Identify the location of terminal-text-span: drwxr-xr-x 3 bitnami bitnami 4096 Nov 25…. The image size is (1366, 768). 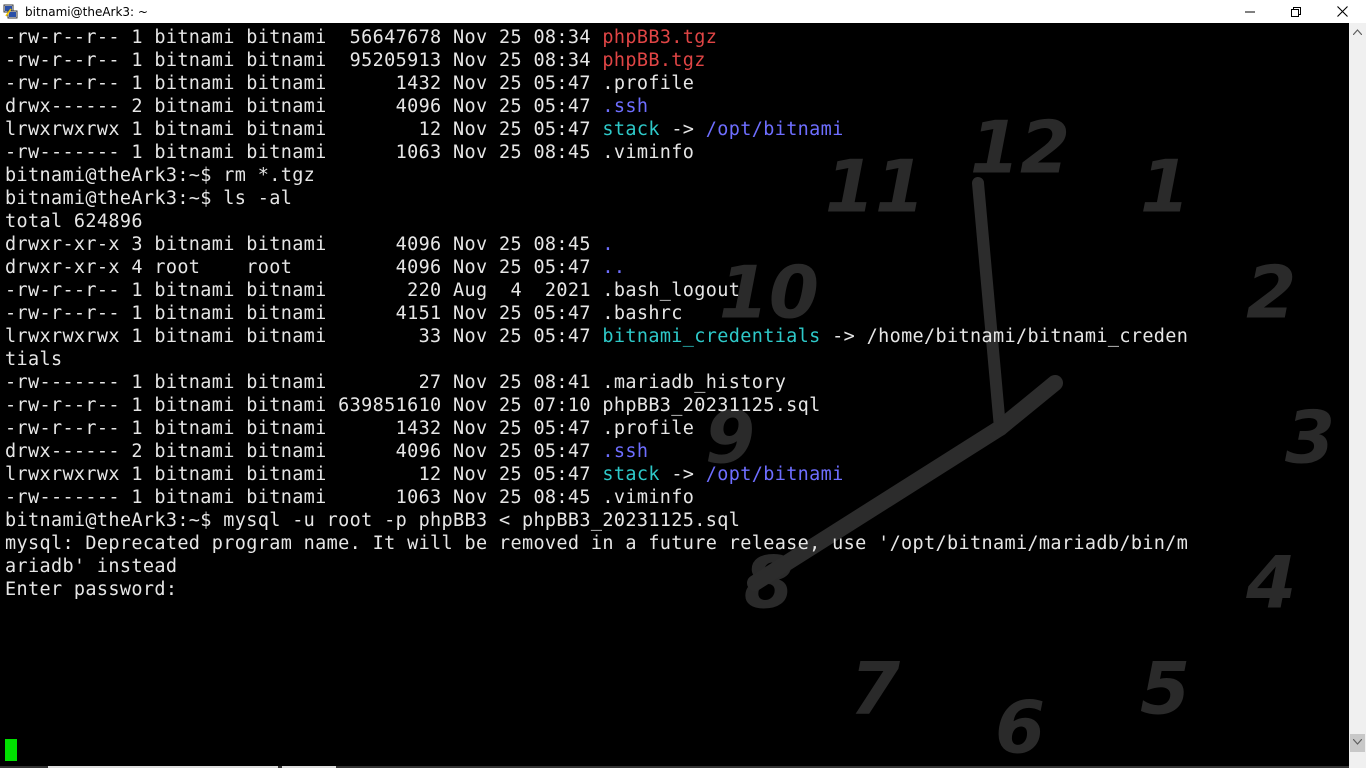
(304, 244).